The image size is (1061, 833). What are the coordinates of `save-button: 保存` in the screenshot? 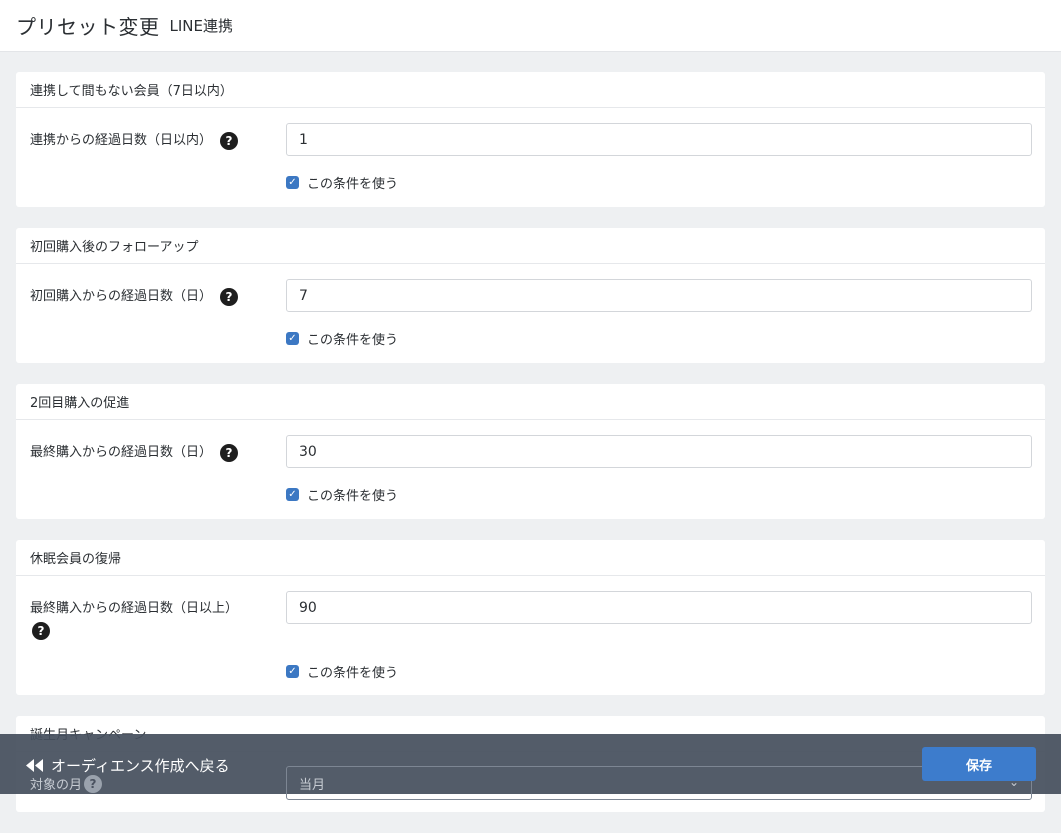 It's located at (979, 764).